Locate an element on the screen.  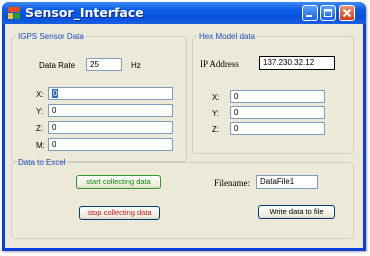
igps-group-legend: IGPS Sensor Data is located at coordinates (51, 36).